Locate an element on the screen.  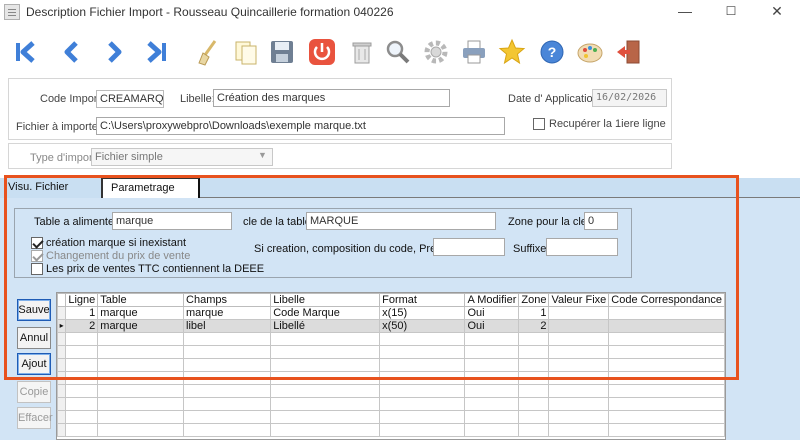
eraser-icon is located at coordinates (207, 53).